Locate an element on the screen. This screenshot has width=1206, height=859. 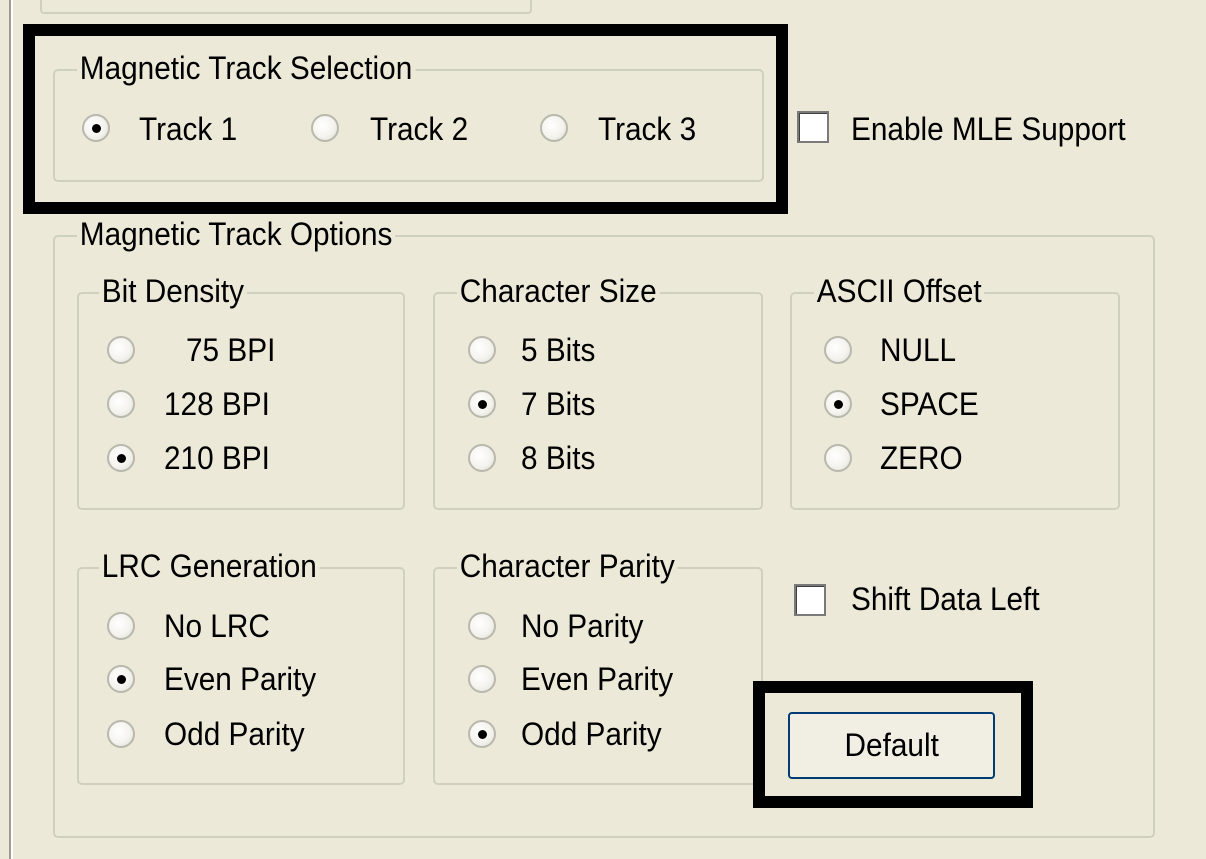
bit-density-75-label: 75 BPI is located at coordinates (230, 350).